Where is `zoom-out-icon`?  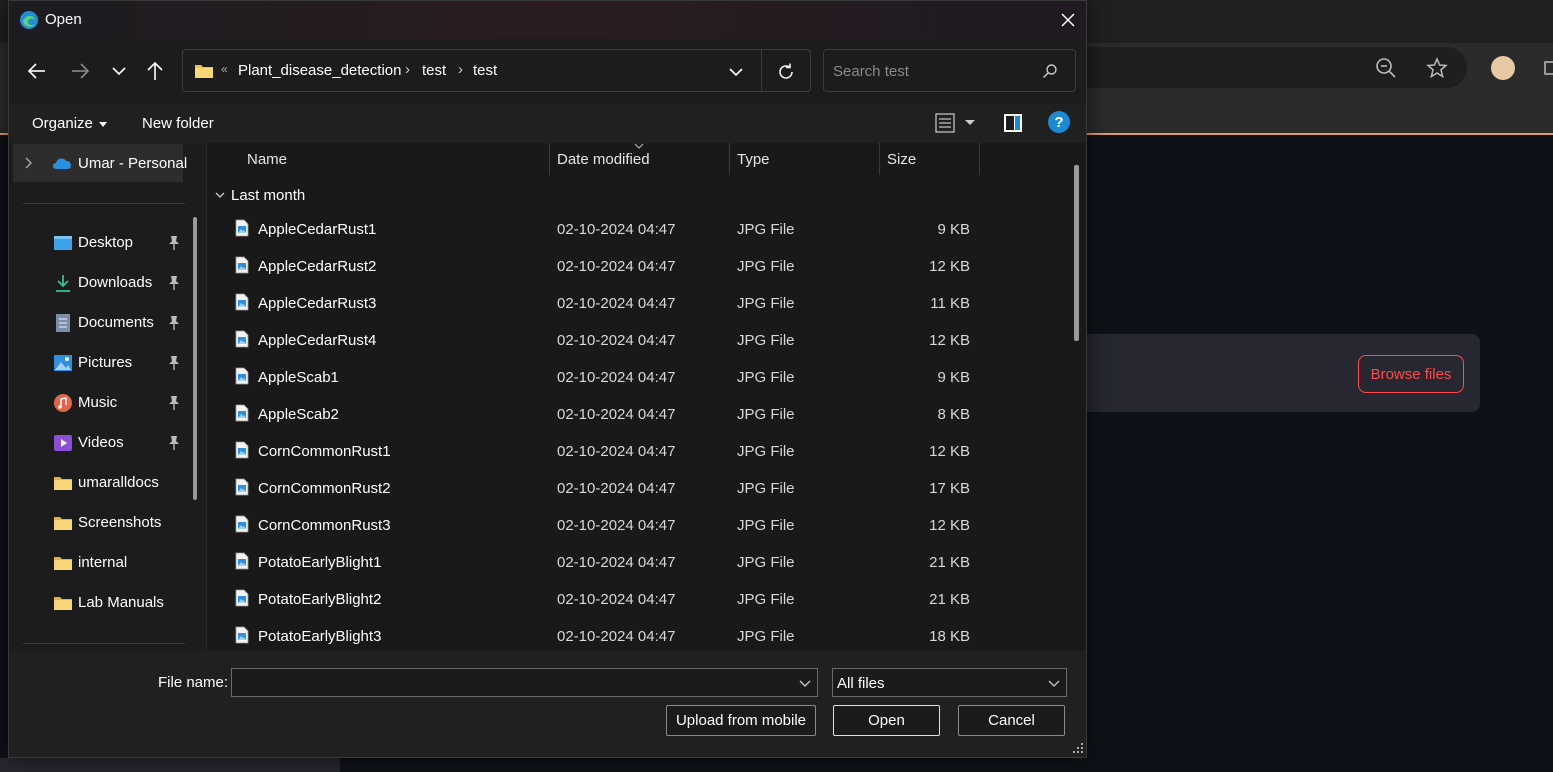 zoom-out-icon is located at coordinates (1386, 68).